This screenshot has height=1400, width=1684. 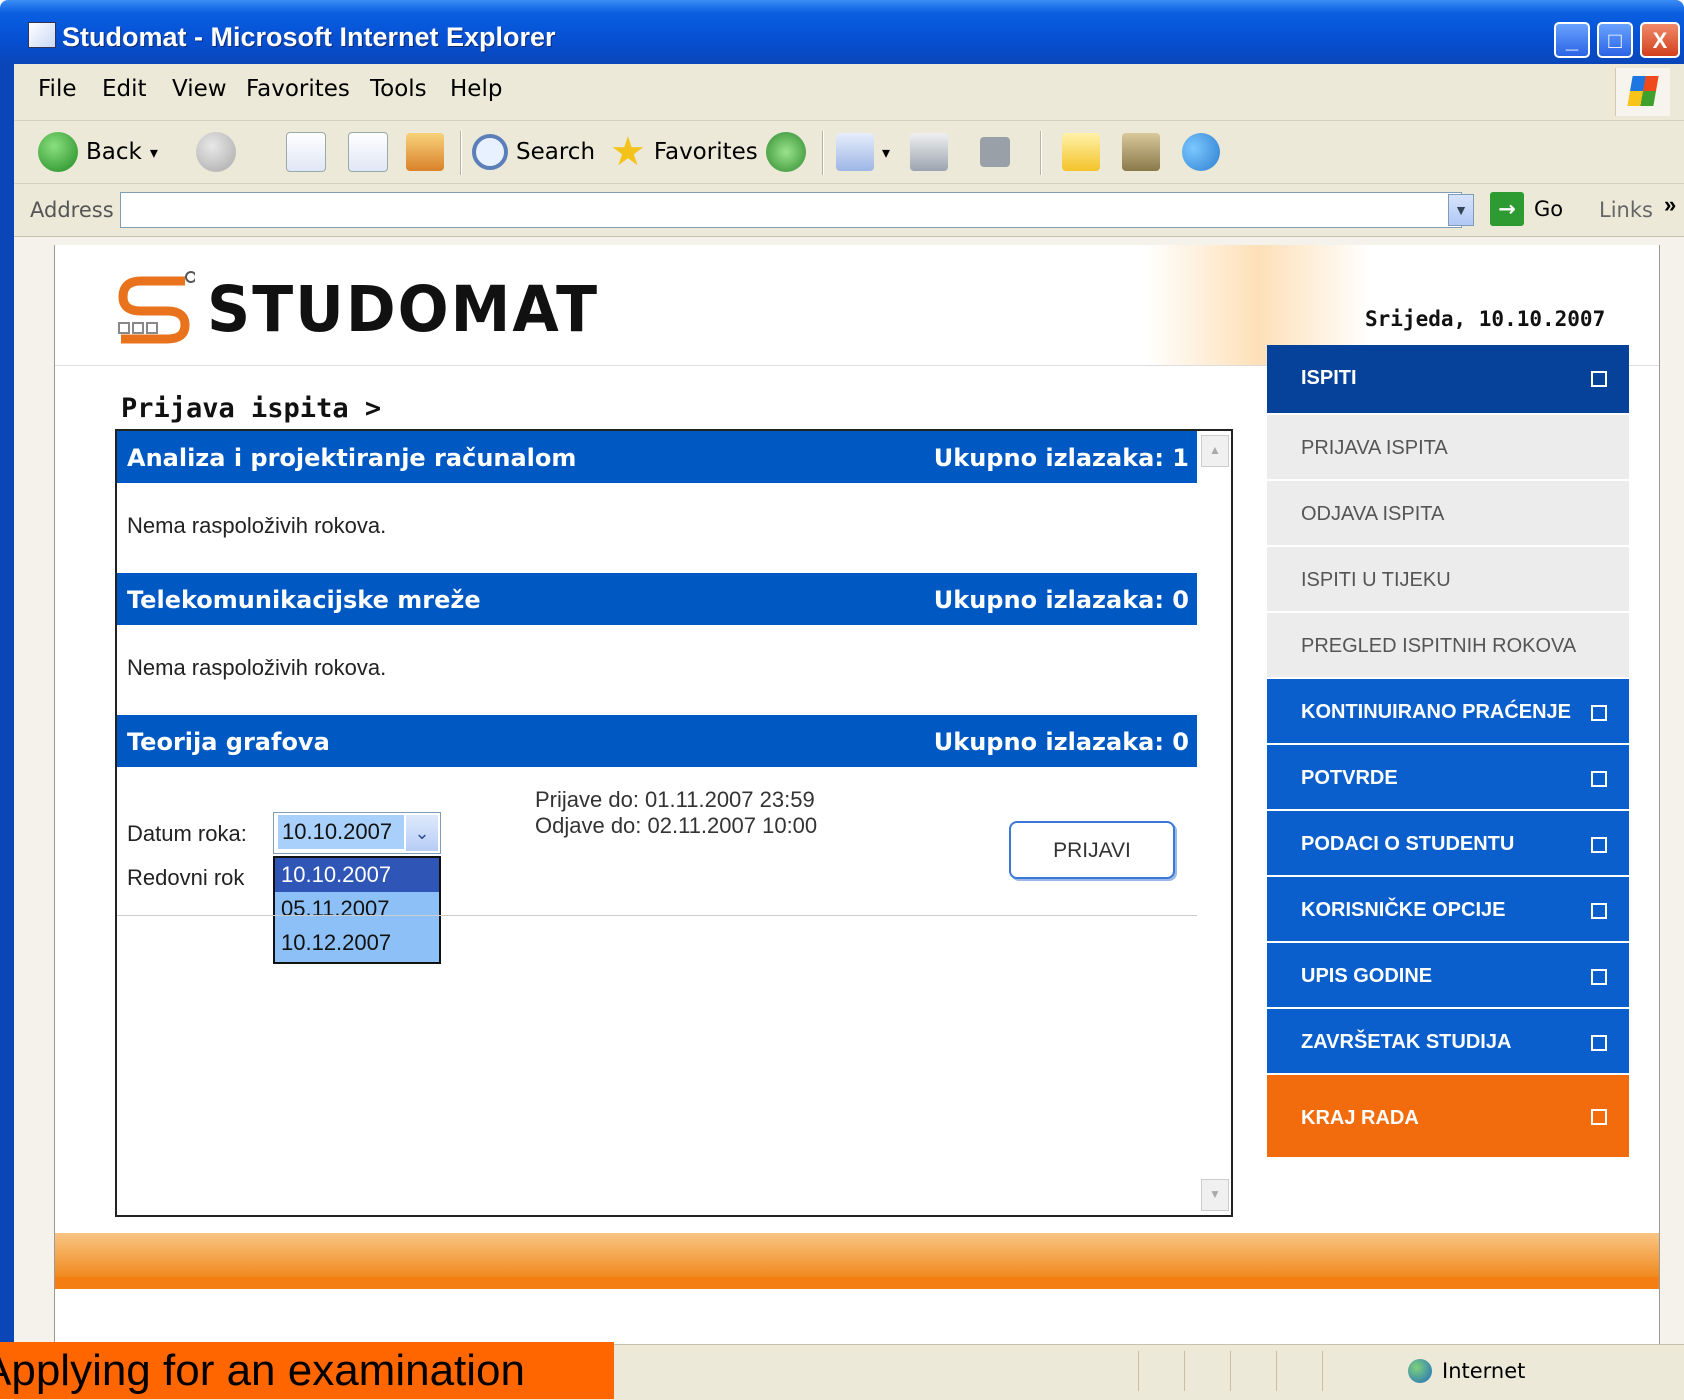 I want to click on links-button: Links, so click(x=1626, y=210).